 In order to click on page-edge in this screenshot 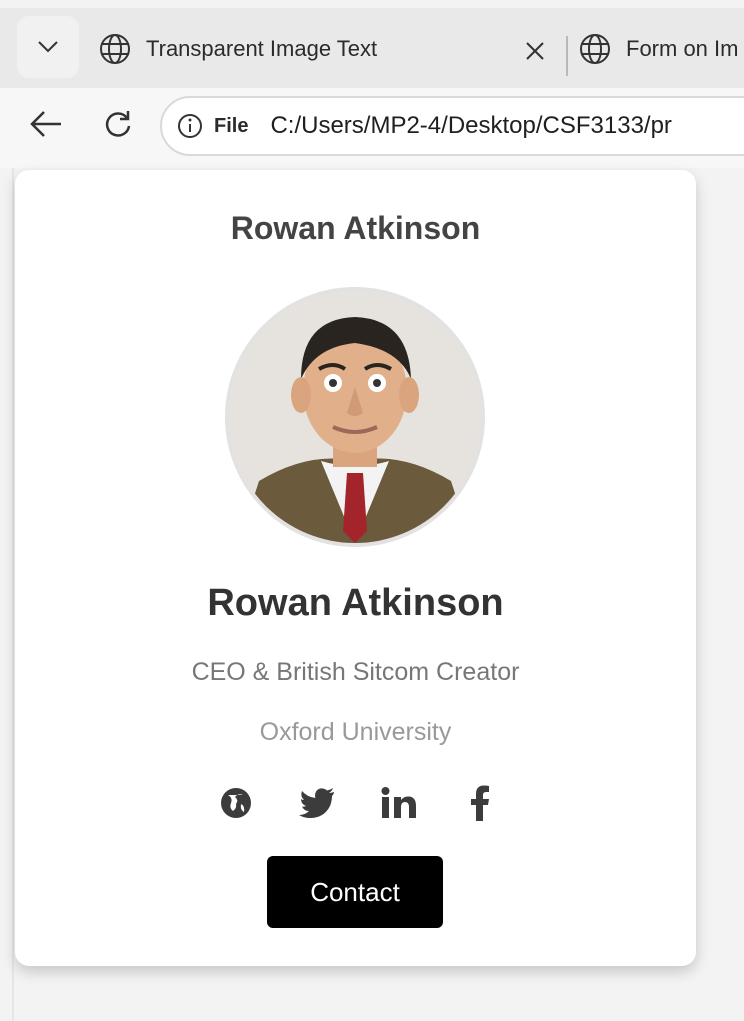, I will do `click(13, 594)`.